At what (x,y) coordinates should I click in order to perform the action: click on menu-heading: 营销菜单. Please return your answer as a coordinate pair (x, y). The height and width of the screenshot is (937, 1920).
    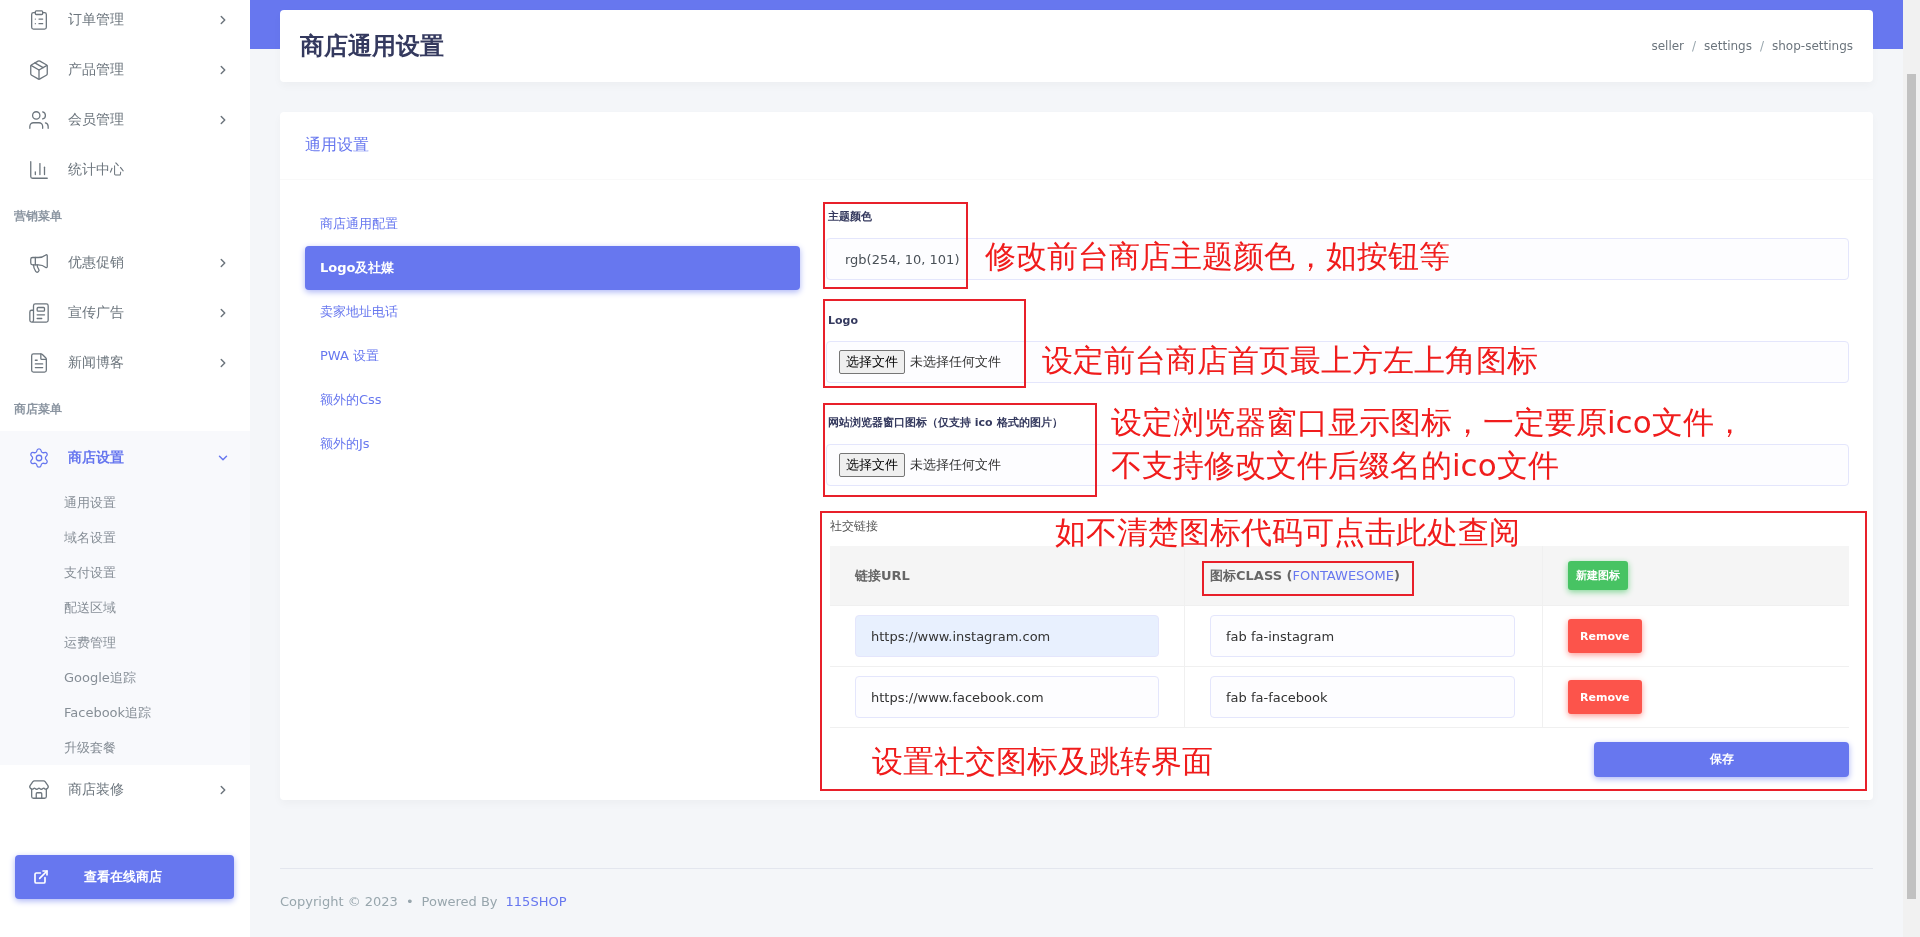
    Looking at the image, I should click on (38, 216).